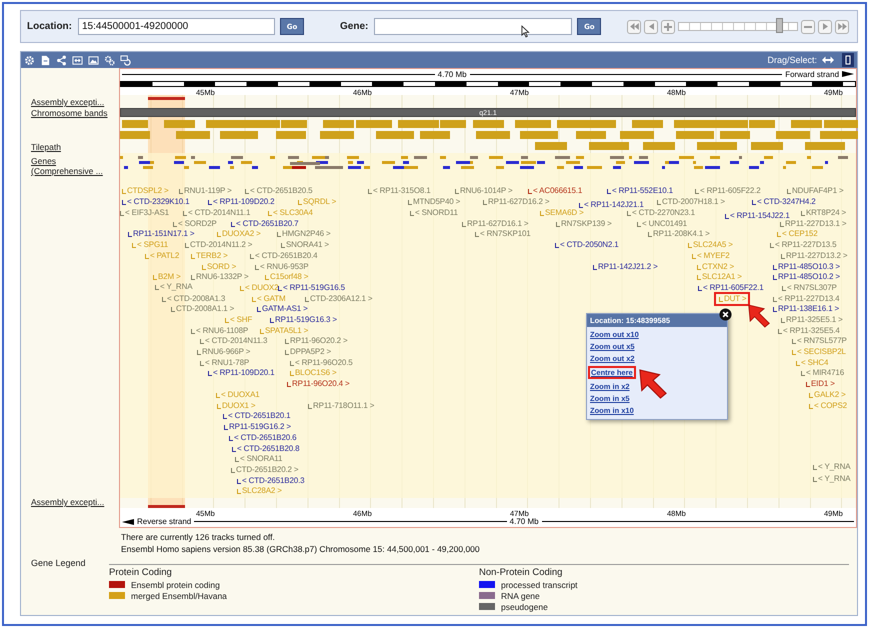 Image resolution: width=869 pixels, height=628 pixels. Describe the element at coordinates (218, 267) in the screenshot. I see `gene-label: SORD >` at that location.